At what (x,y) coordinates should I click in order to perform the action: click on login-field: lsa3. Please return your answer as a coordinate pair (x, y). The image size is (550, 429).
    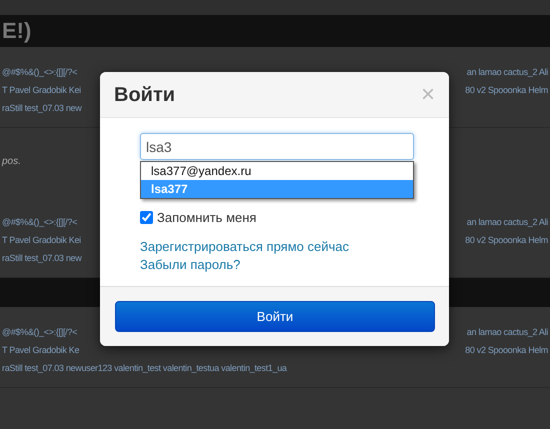
    Looking at the image, I should click on (277, 146).